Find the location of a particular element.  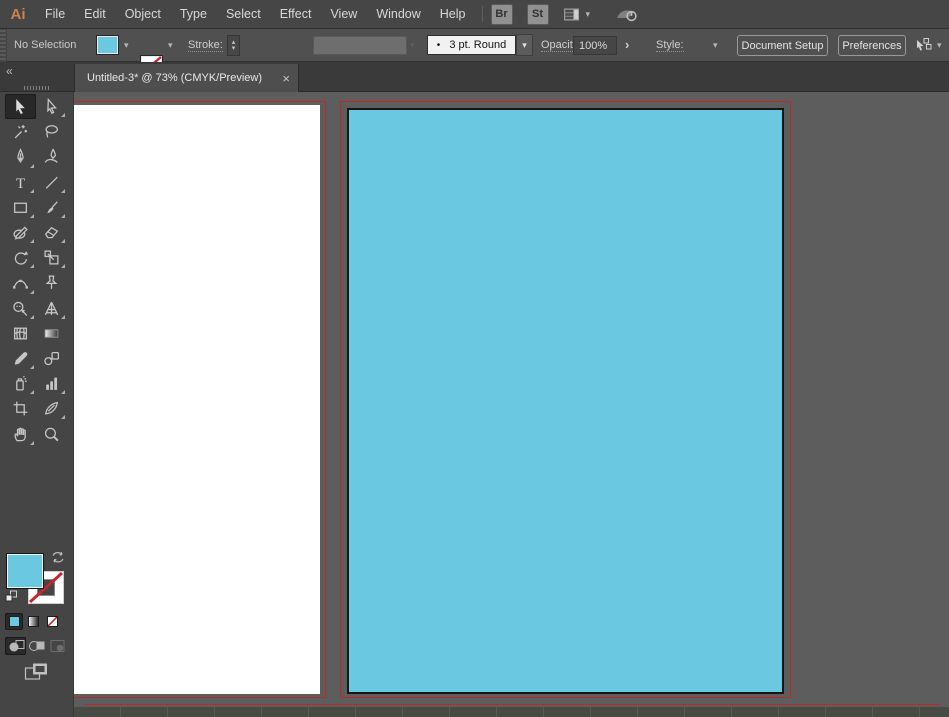

opacity-value: 100% is located at coordinates (593, 45).